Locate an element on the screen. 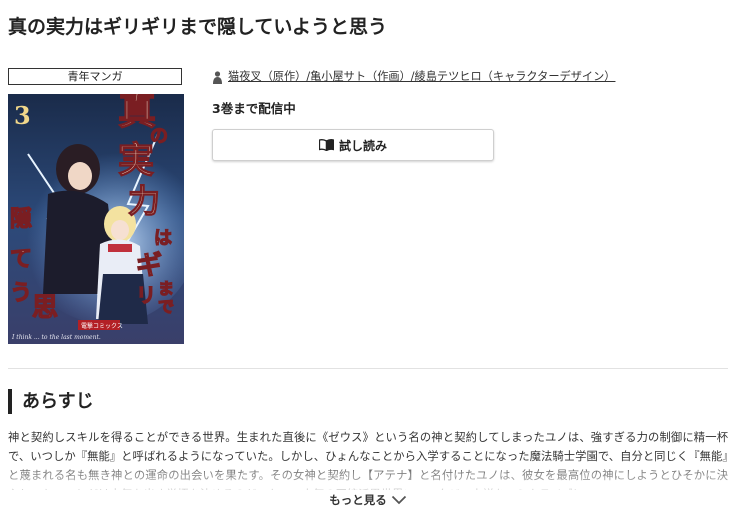 The image size is (744, 525). cover-title-char: は is located at coordinates (163, 238).